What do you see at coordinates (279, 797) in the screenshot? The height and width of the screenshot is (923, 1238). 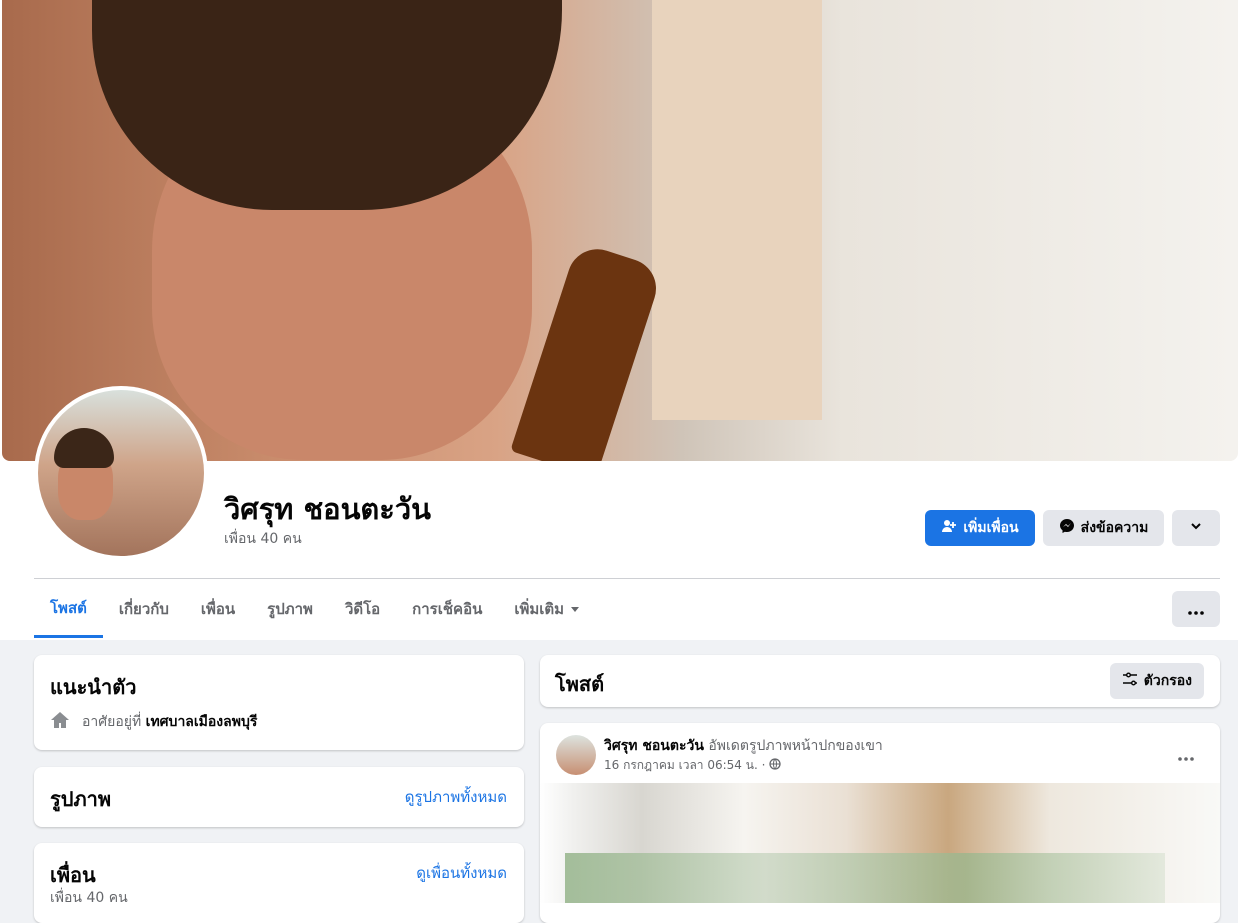 I see `photos-card: รูปภาพ ดูรูปภาพทั้งหมด` at bounding box center [279, 797].